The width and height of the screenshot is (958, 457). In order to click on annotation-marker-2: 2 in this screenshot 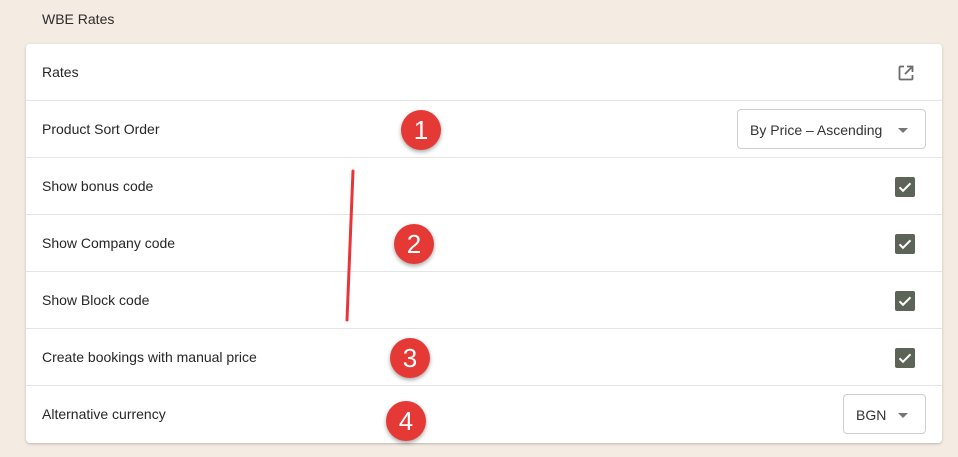, I will do `click(414, 244)`.